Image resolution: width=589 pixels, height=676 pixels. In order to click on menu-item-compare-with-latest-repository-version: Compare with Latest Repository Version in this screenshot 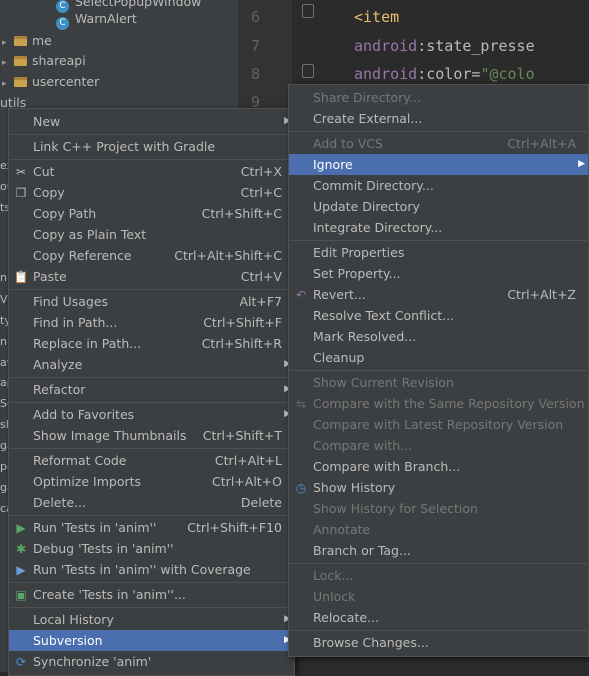, I will do `click(438, 424)`.